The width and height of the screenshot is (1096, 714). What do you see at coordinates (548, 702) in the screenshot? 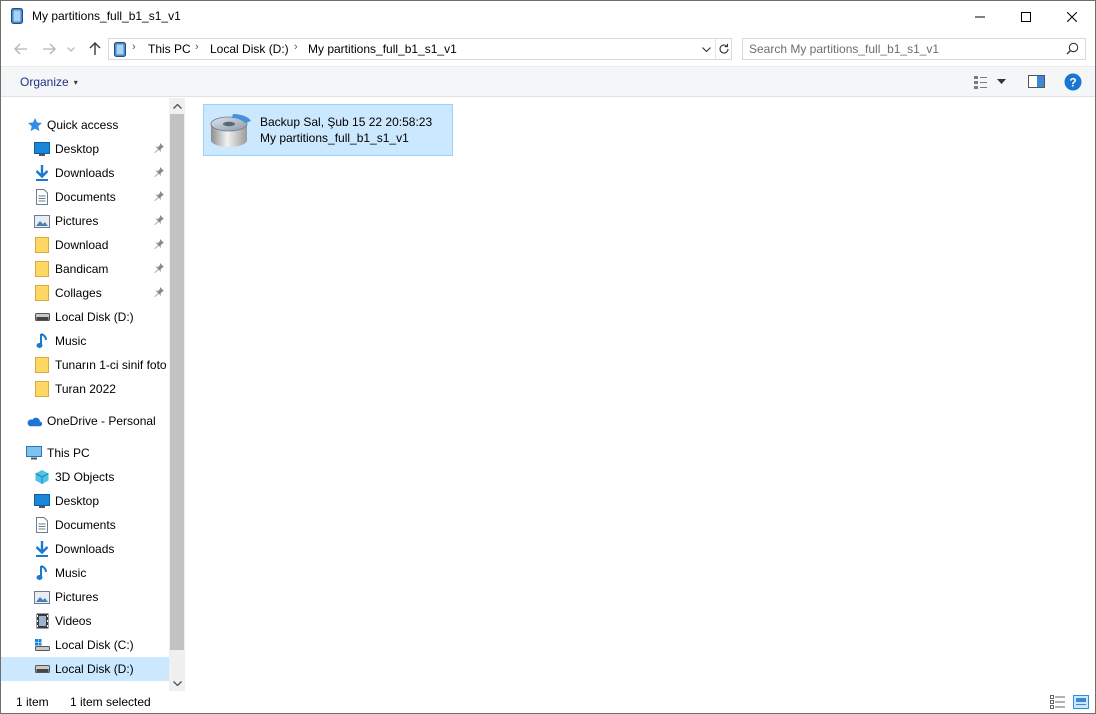
I see `status-bar: 1 item 1 item selected` at bounding box center [548, 702].